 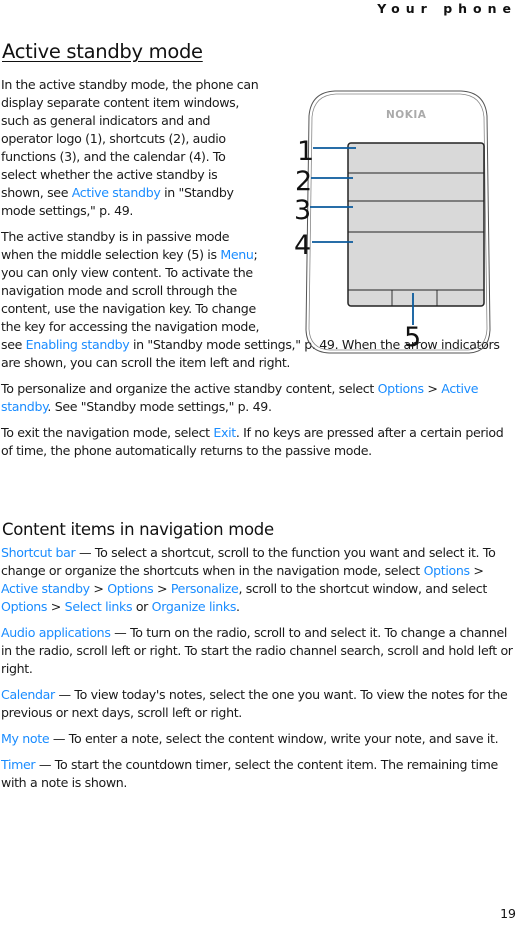 I want to click on link-personalize: Personalize, so click(x=205, y=588).